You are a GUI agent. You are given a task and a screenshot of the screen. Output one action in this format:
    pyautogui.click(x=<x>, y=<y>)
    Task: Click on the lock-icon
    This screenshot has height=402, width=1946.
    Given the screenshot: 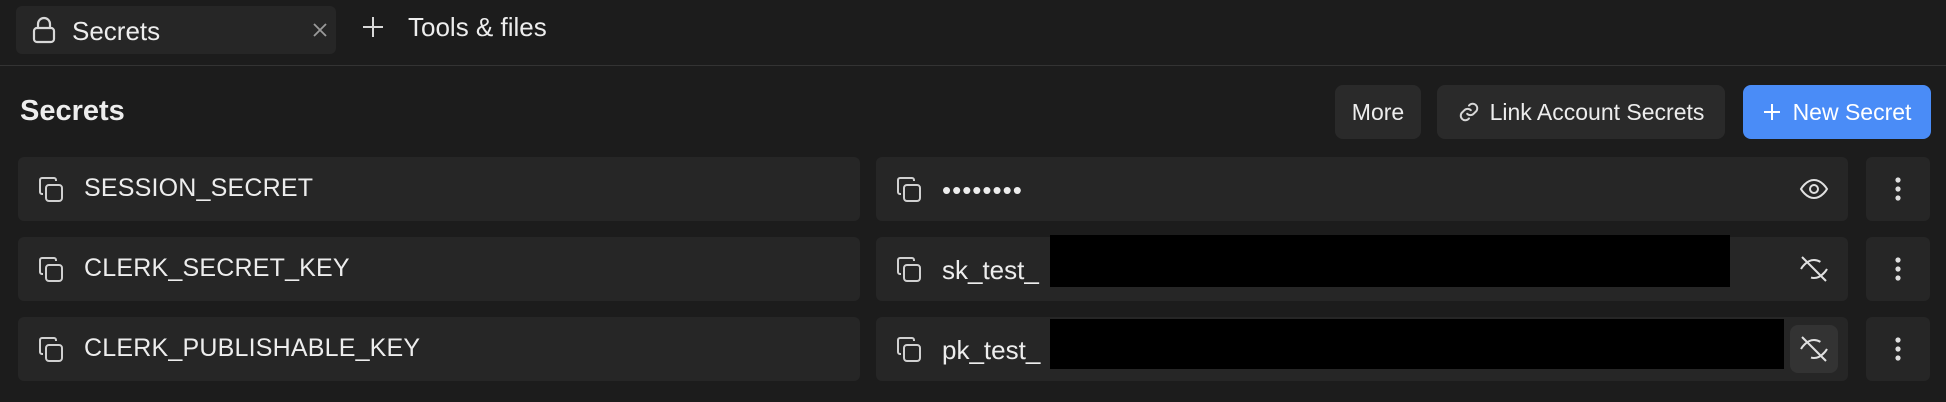 What is the action you would take?
    pyautogui.click(x=44, y=30)
    